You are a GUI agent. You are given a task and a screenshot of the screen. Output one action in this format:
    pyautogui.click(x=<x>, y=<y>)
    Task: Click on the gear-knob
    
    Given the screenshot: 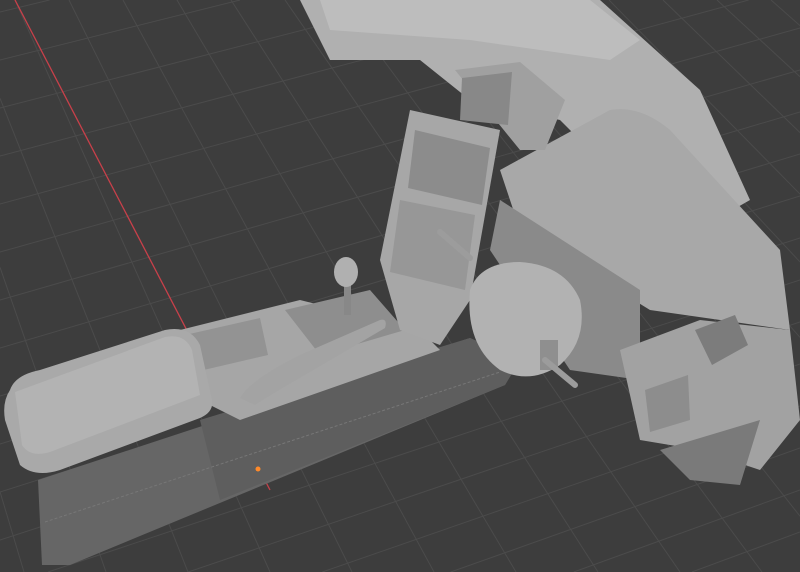 What is the action you would take?
    pyautogui.click(x=346, y=272)
    